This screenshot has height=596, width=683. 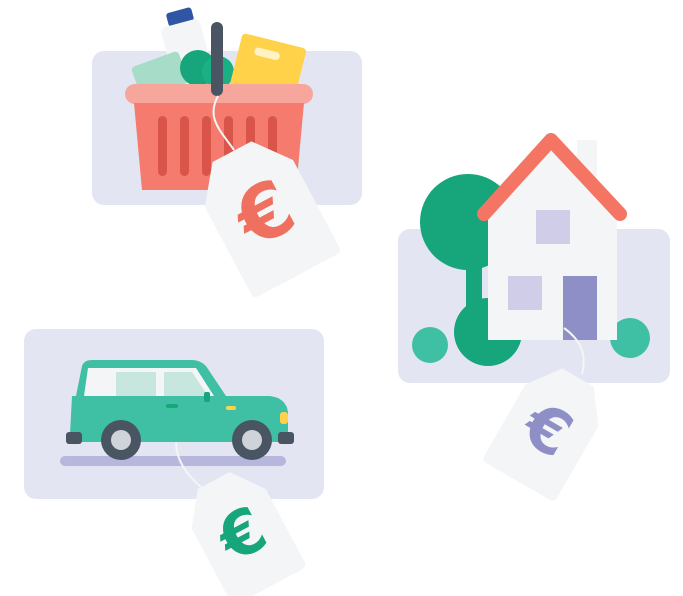 I want to click on car-window-rear, so click(x=136, y=384).